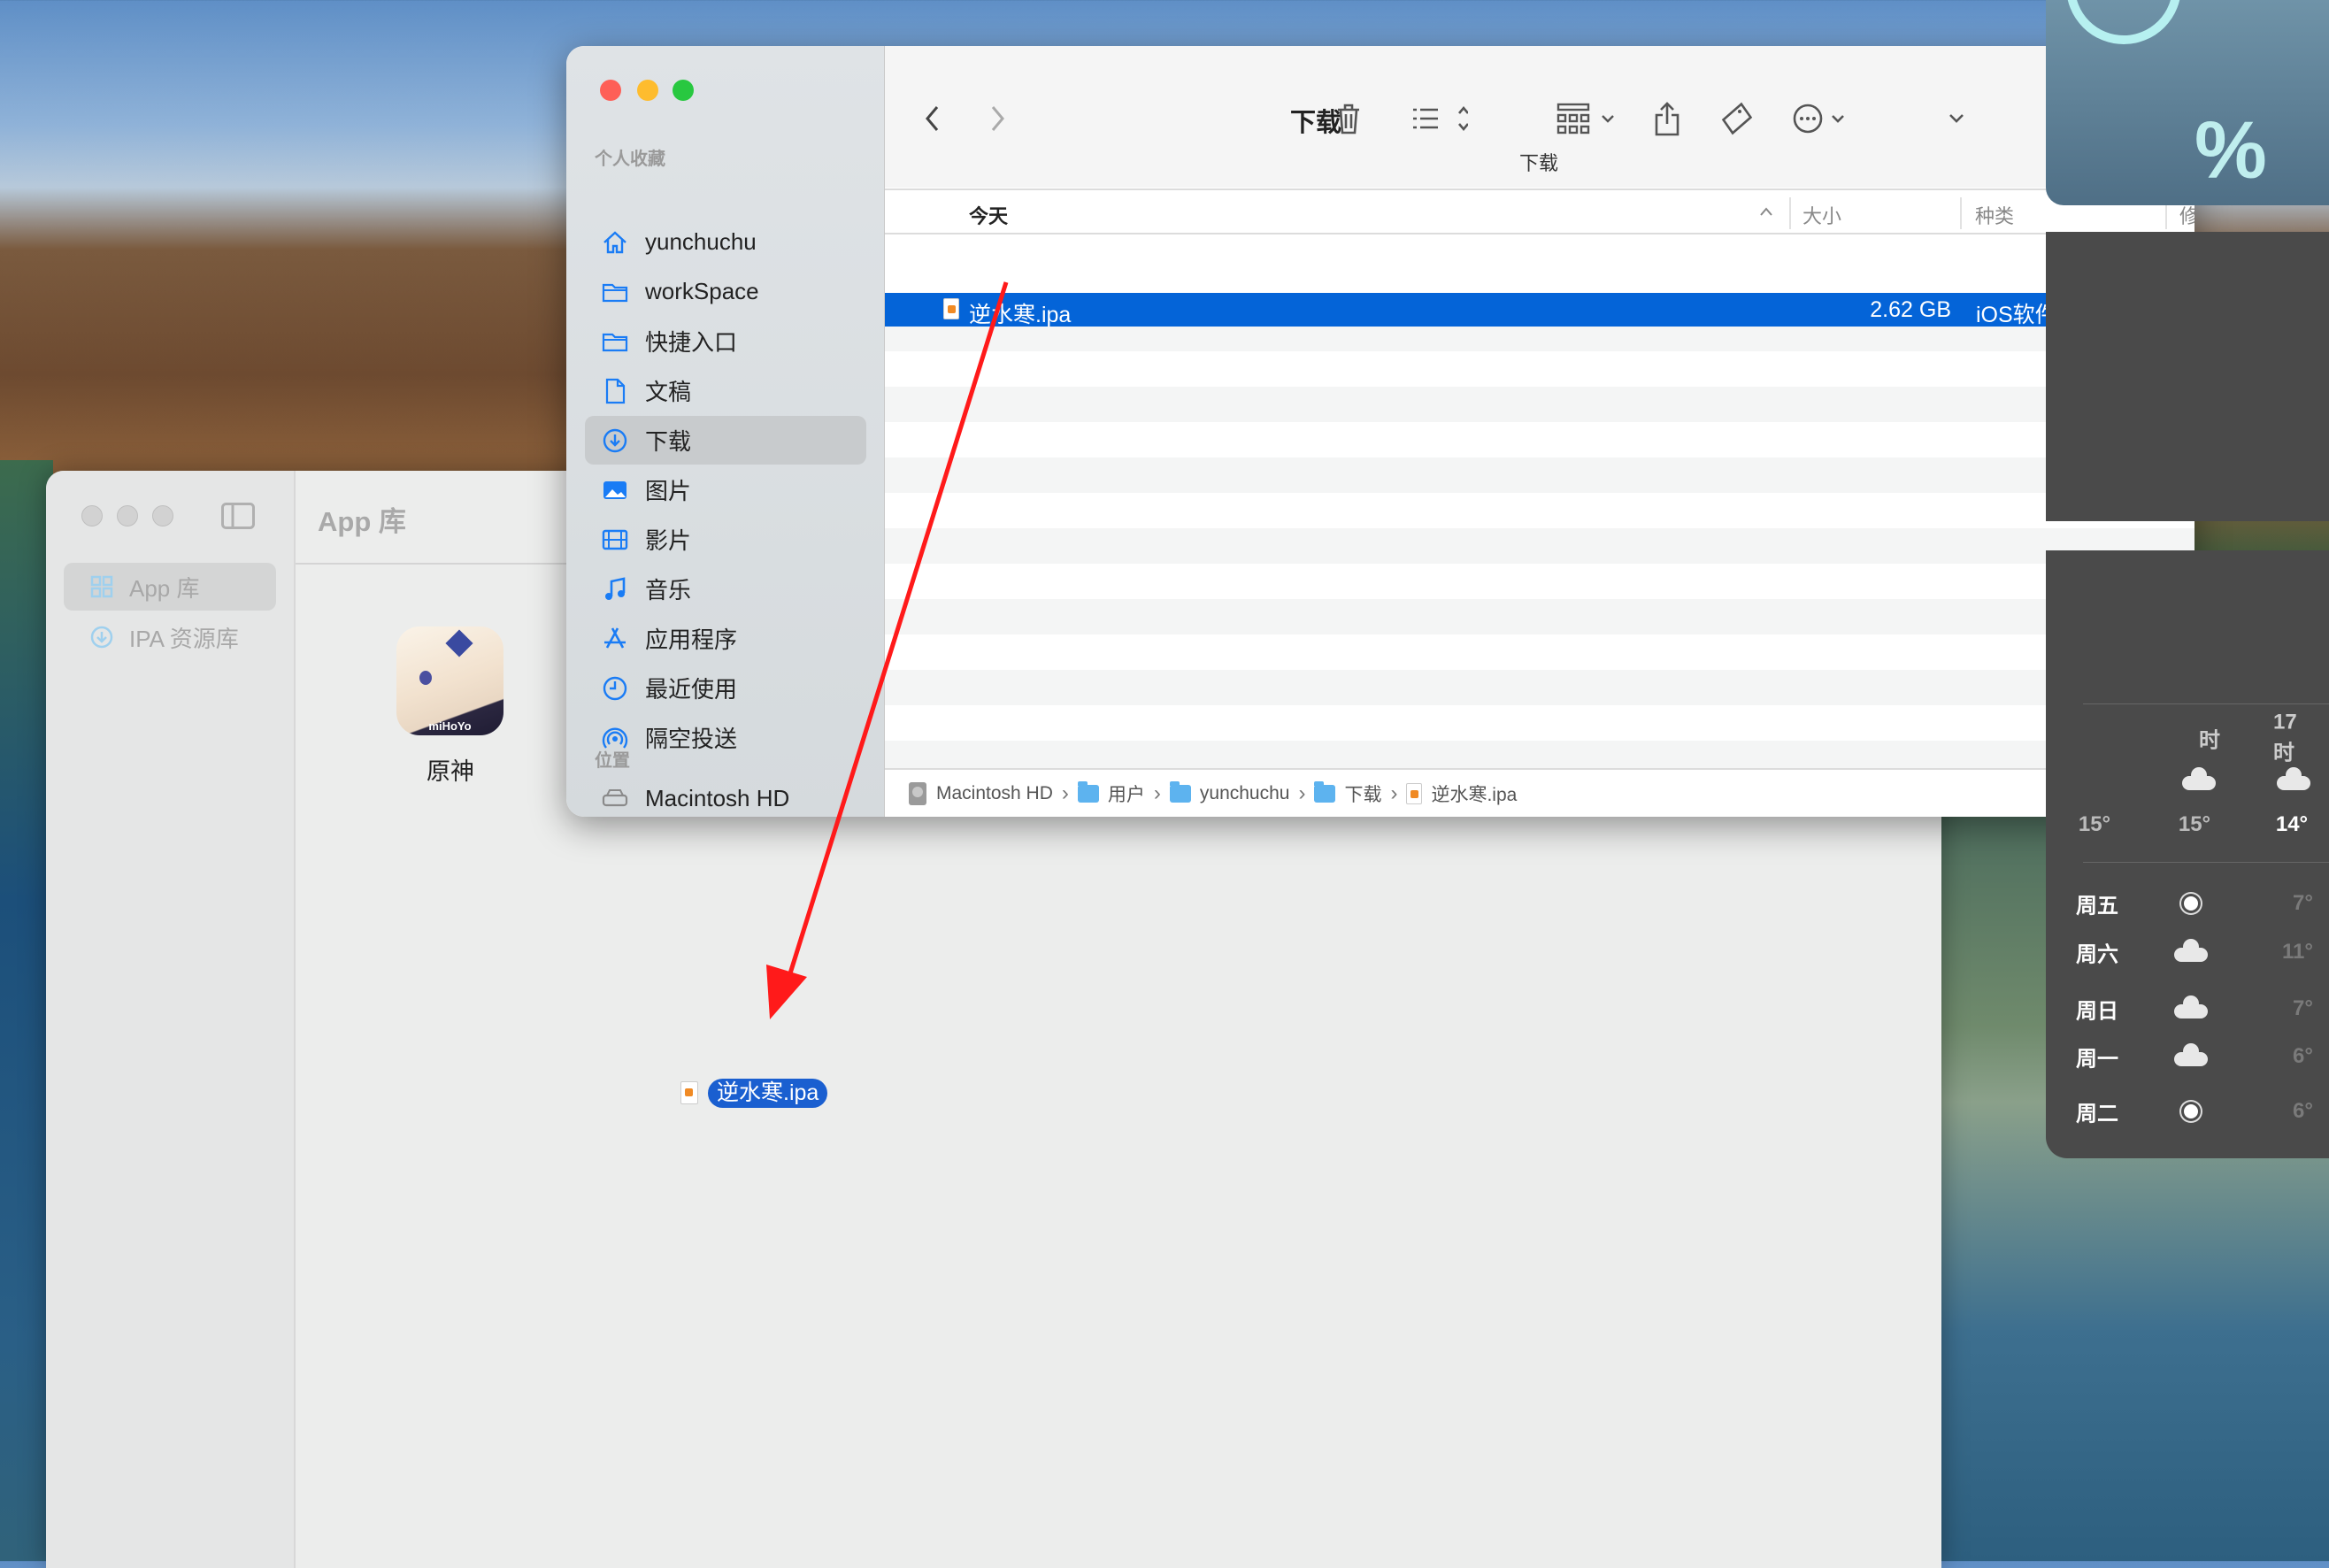 This screenshot has width=2329, height=1568. I want to click on sidebar-item-label: 快捷入口, so click(692, 342).